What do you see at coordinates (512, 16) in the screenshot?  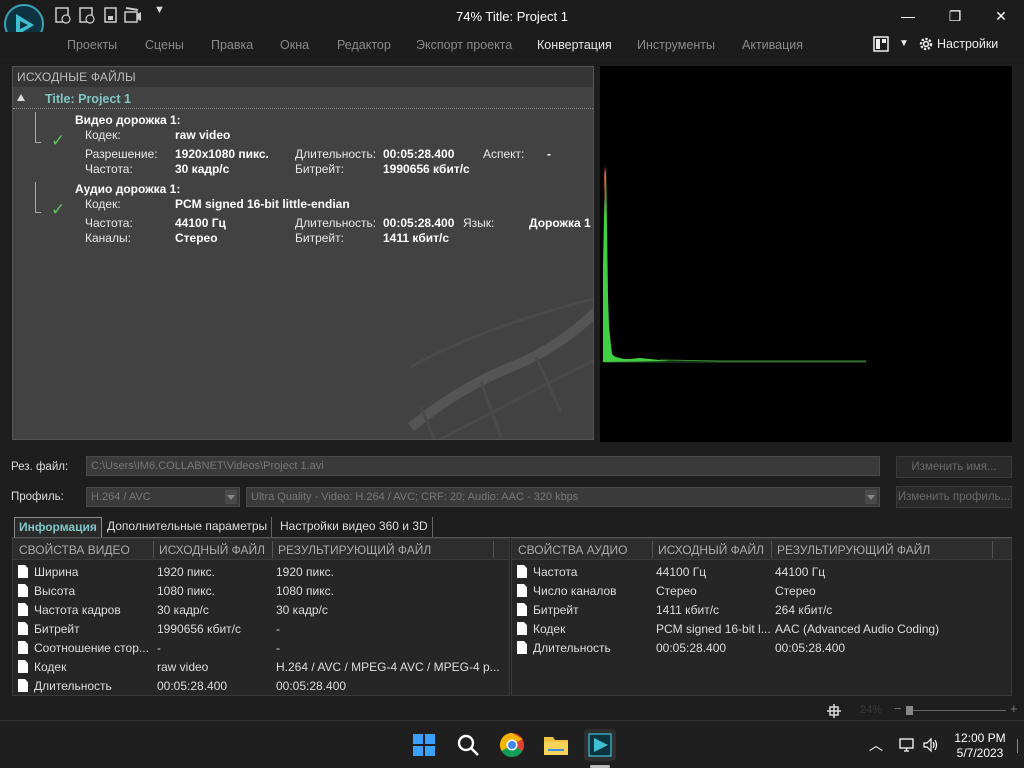 I see `window-title: 74% Title: Project 1` at bounding box center [512, 16].